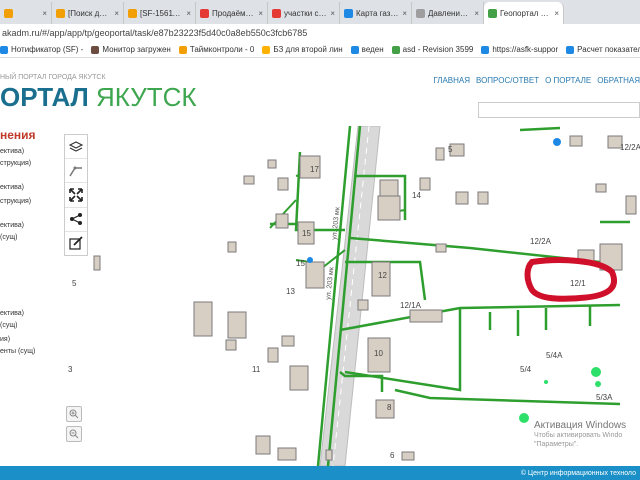 The height and width of the screenshot is (480, 640). What do you see at coordinates (578, 435) in the screenshot?
I see `watermark-line: Чтобы активировать Windo` at bounding box center [578, 435].